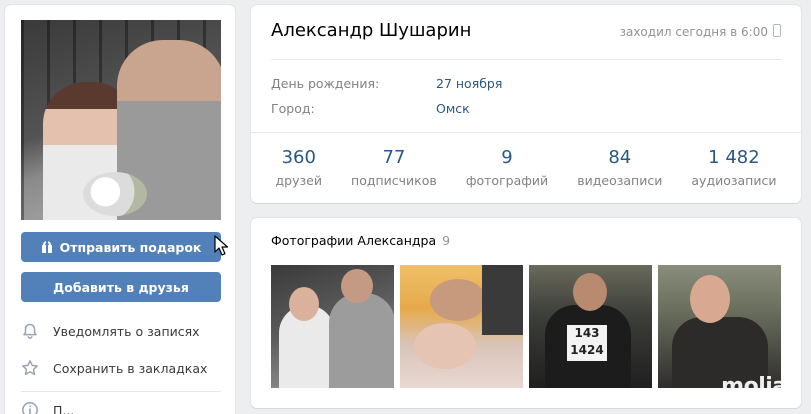 Image resolution: width=811 pixels, height=414 pixels. Describe the element at coordinates (469, 83) in the screenshot. I see `birthday-value: 27 ноября` at that location.